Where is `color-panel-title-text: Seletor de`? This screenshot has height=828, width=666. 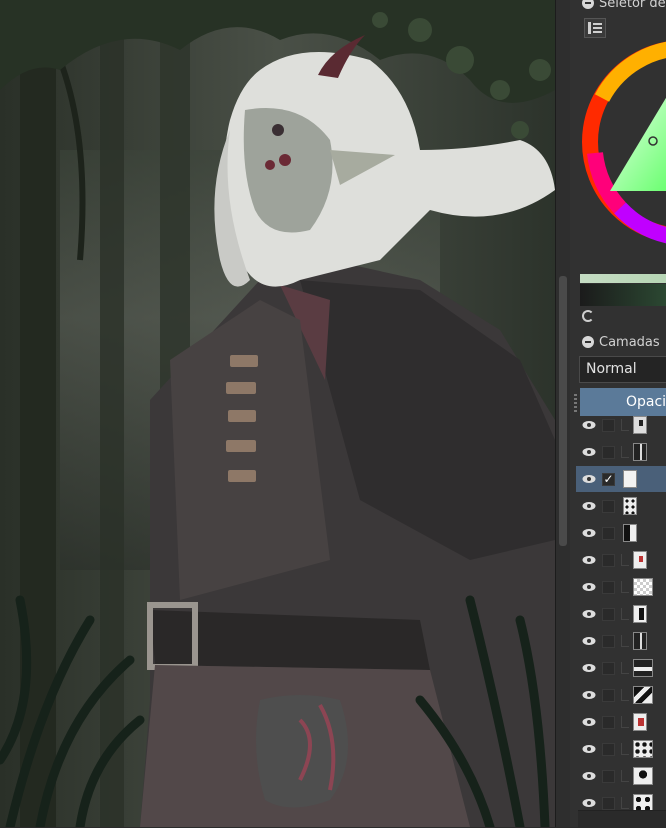 color-panel-title-text: Seletor de is located at coordinates (632, 5).